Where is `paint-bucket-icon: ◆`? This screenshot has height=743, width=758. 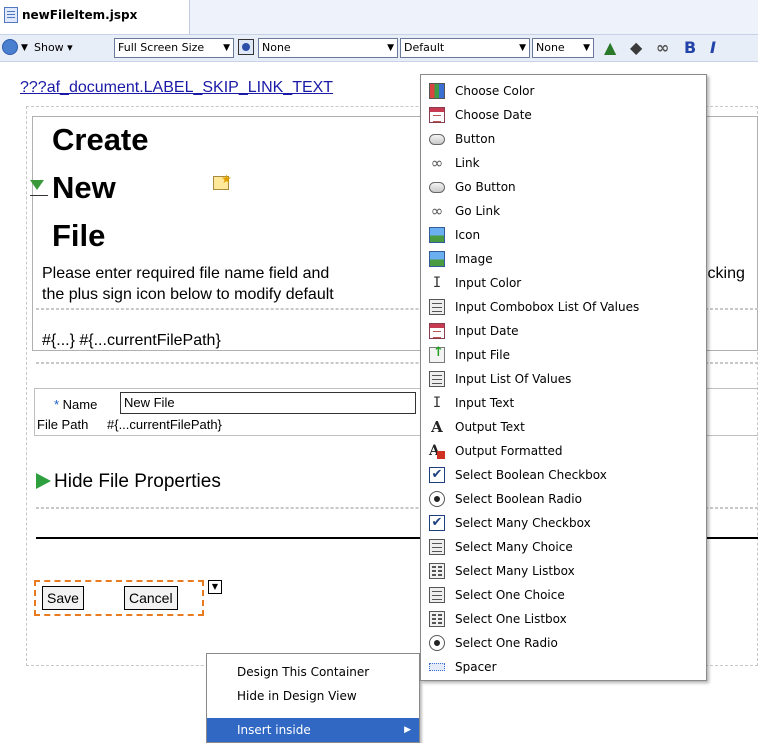
paint-bucket-icon: ◆ is located at coordinates (636, 48).